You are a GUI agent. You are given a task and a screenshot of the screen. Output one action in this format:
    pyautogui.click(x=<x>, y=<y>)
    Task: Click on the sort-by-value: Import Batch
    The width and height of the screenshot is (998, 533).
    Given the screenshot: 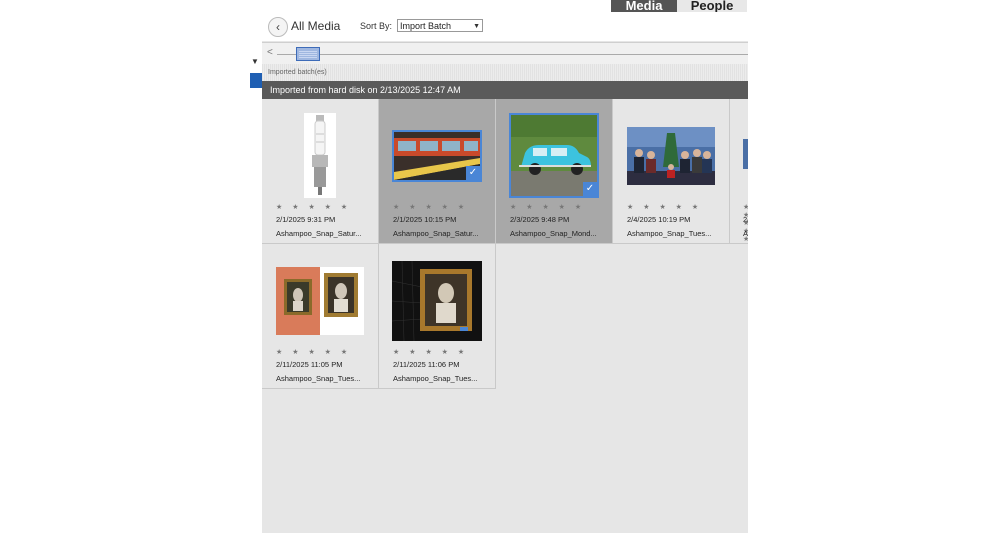 What is the action you would take?
    pyautogui.click(x=426, y=26)
    